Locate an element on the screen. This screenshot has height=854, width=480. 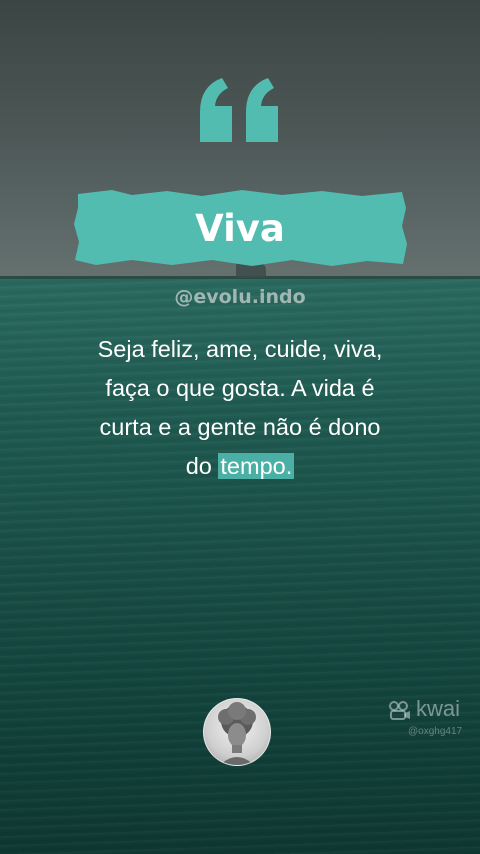
kwai-user-id: @oxghg417 is located at coordinates (435, 731).